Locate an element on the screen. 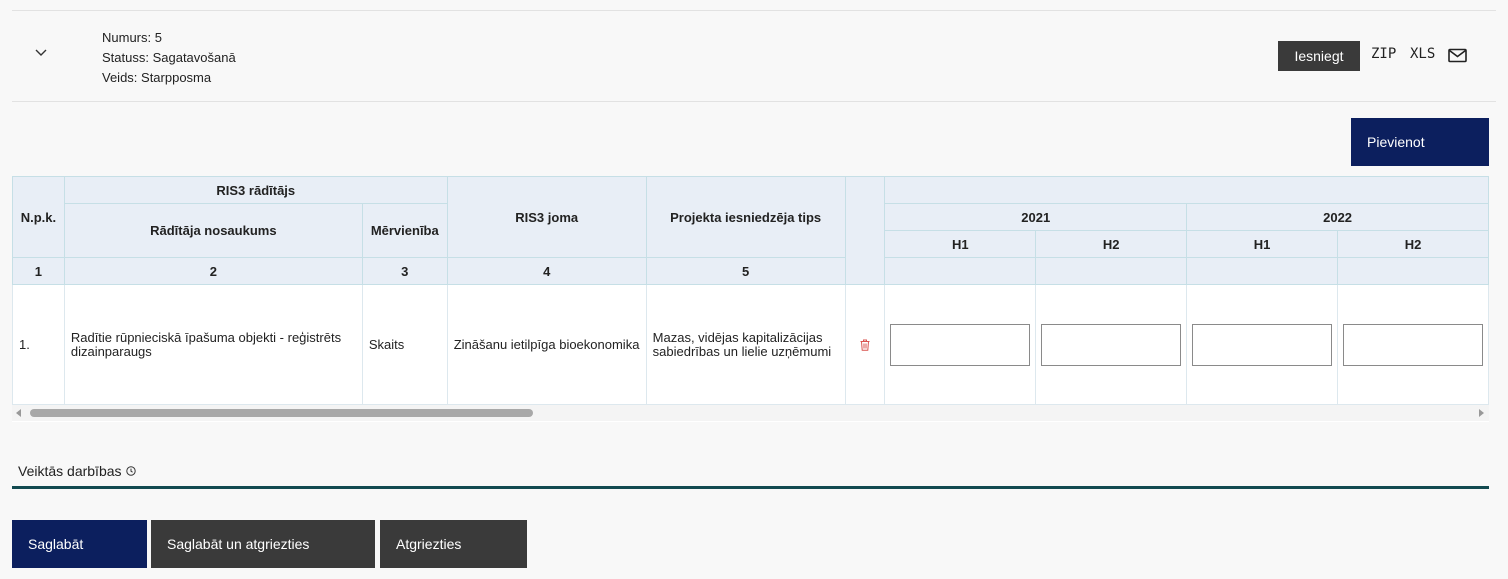 The image size is (1508, 579). header-applicant-type: Projekta iesniedzēja tips is located at coordinates (745, 217).